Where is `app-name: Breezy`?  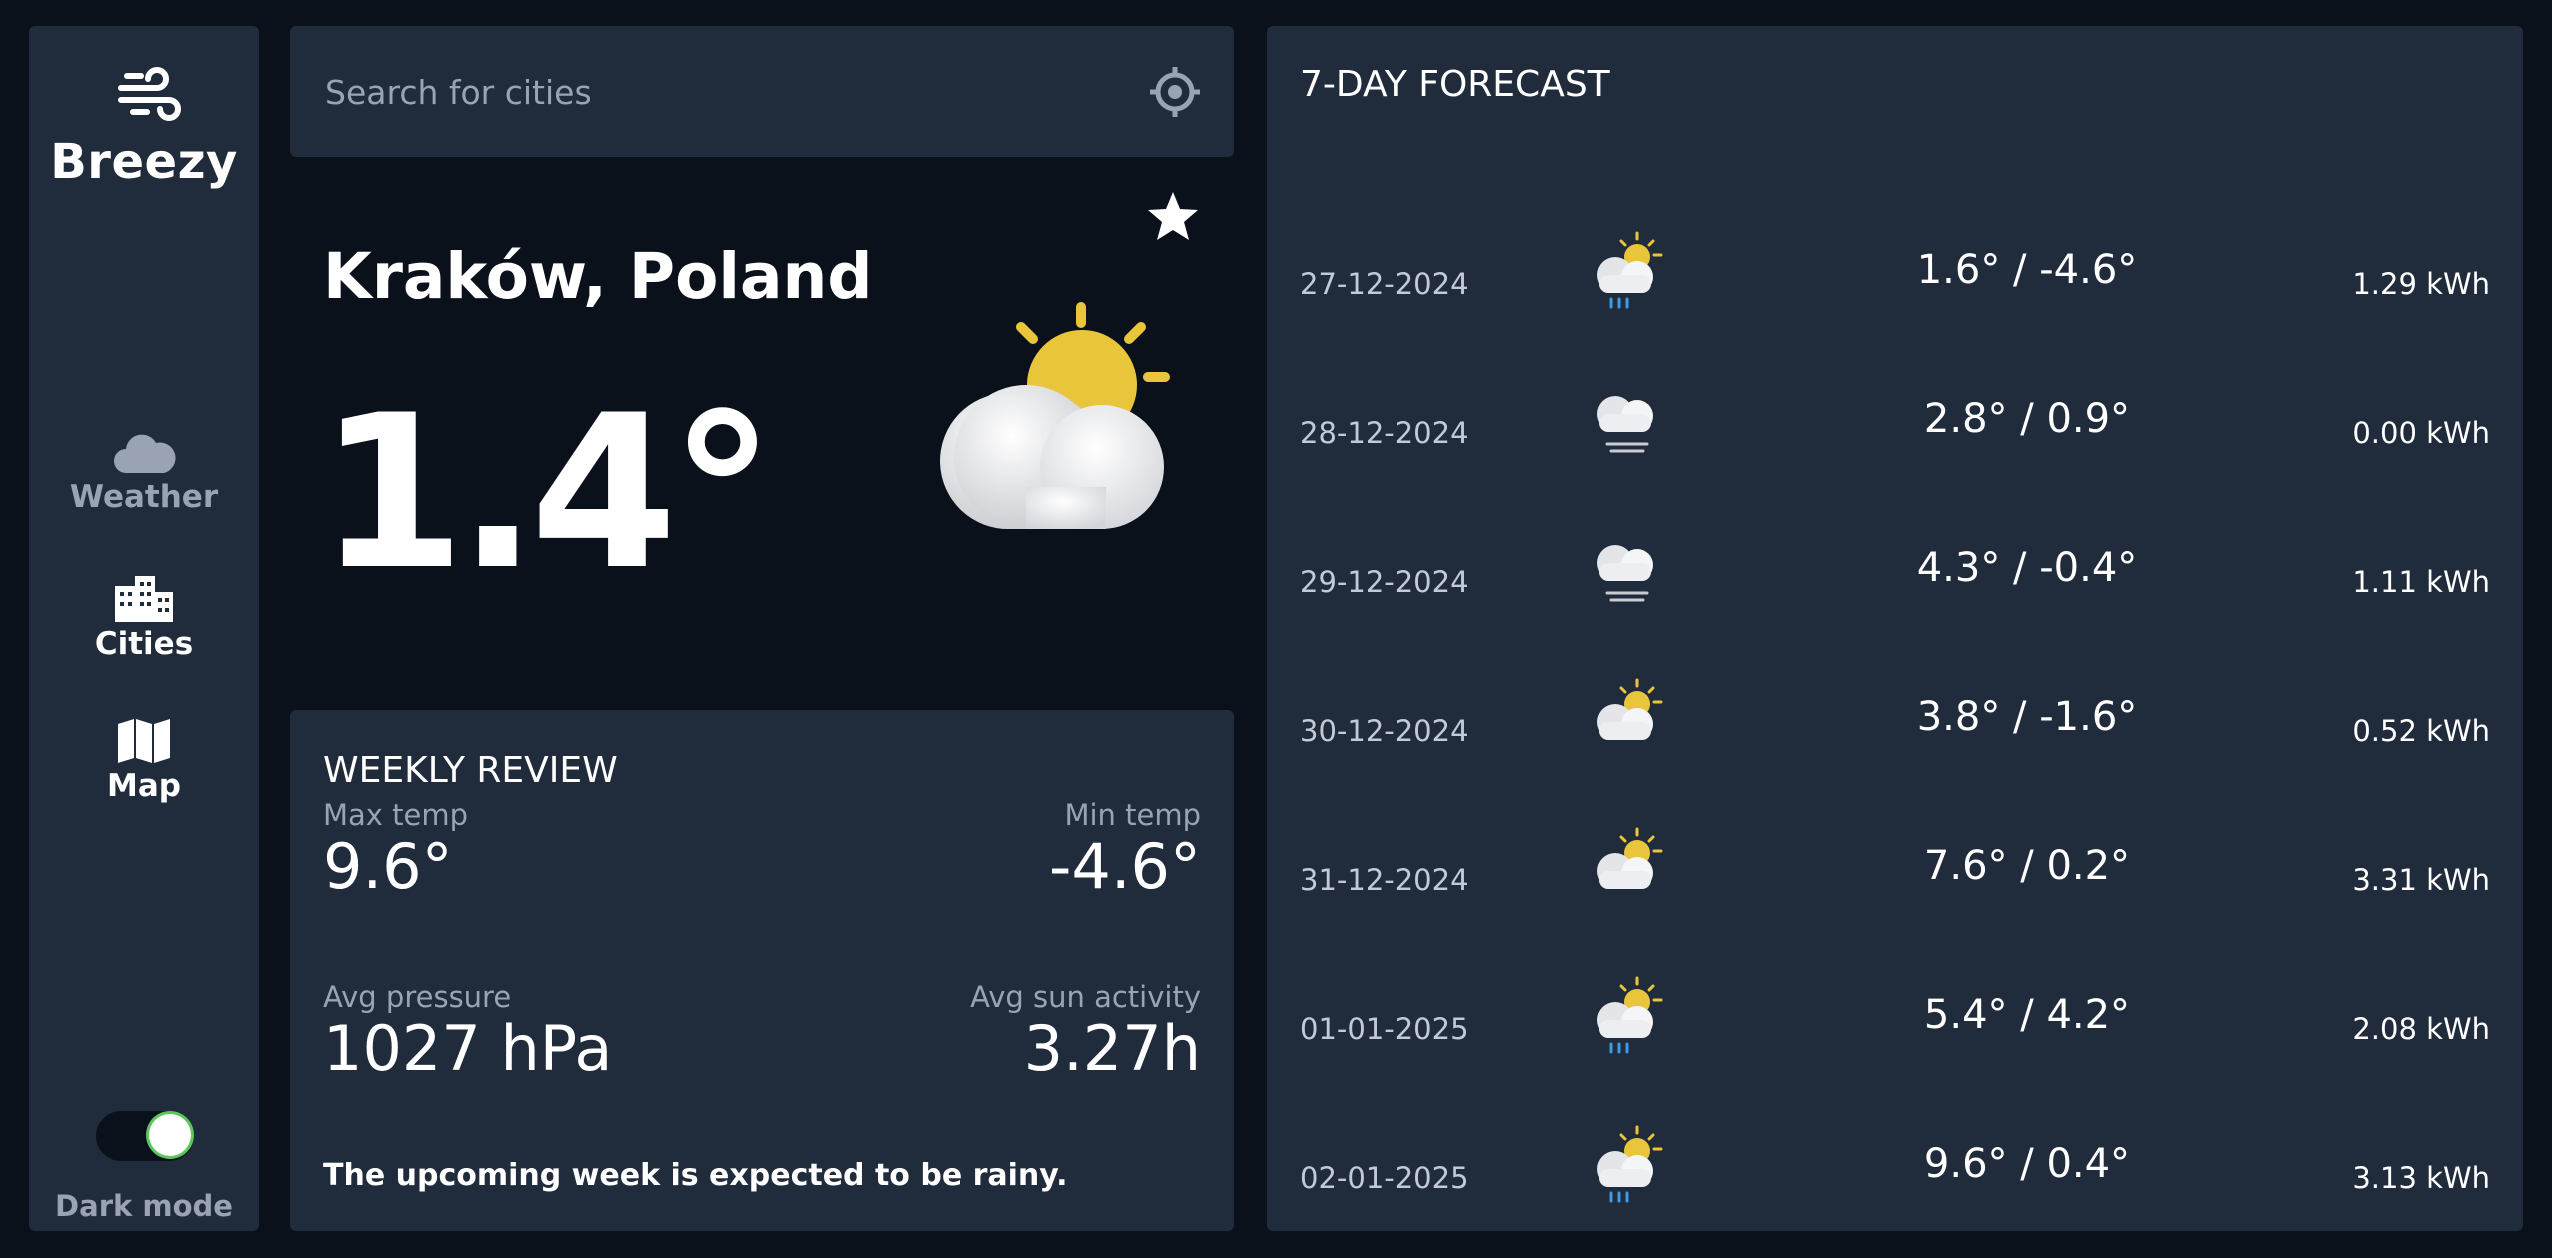 app-name: Breezy is located at coordinates (144, 162).